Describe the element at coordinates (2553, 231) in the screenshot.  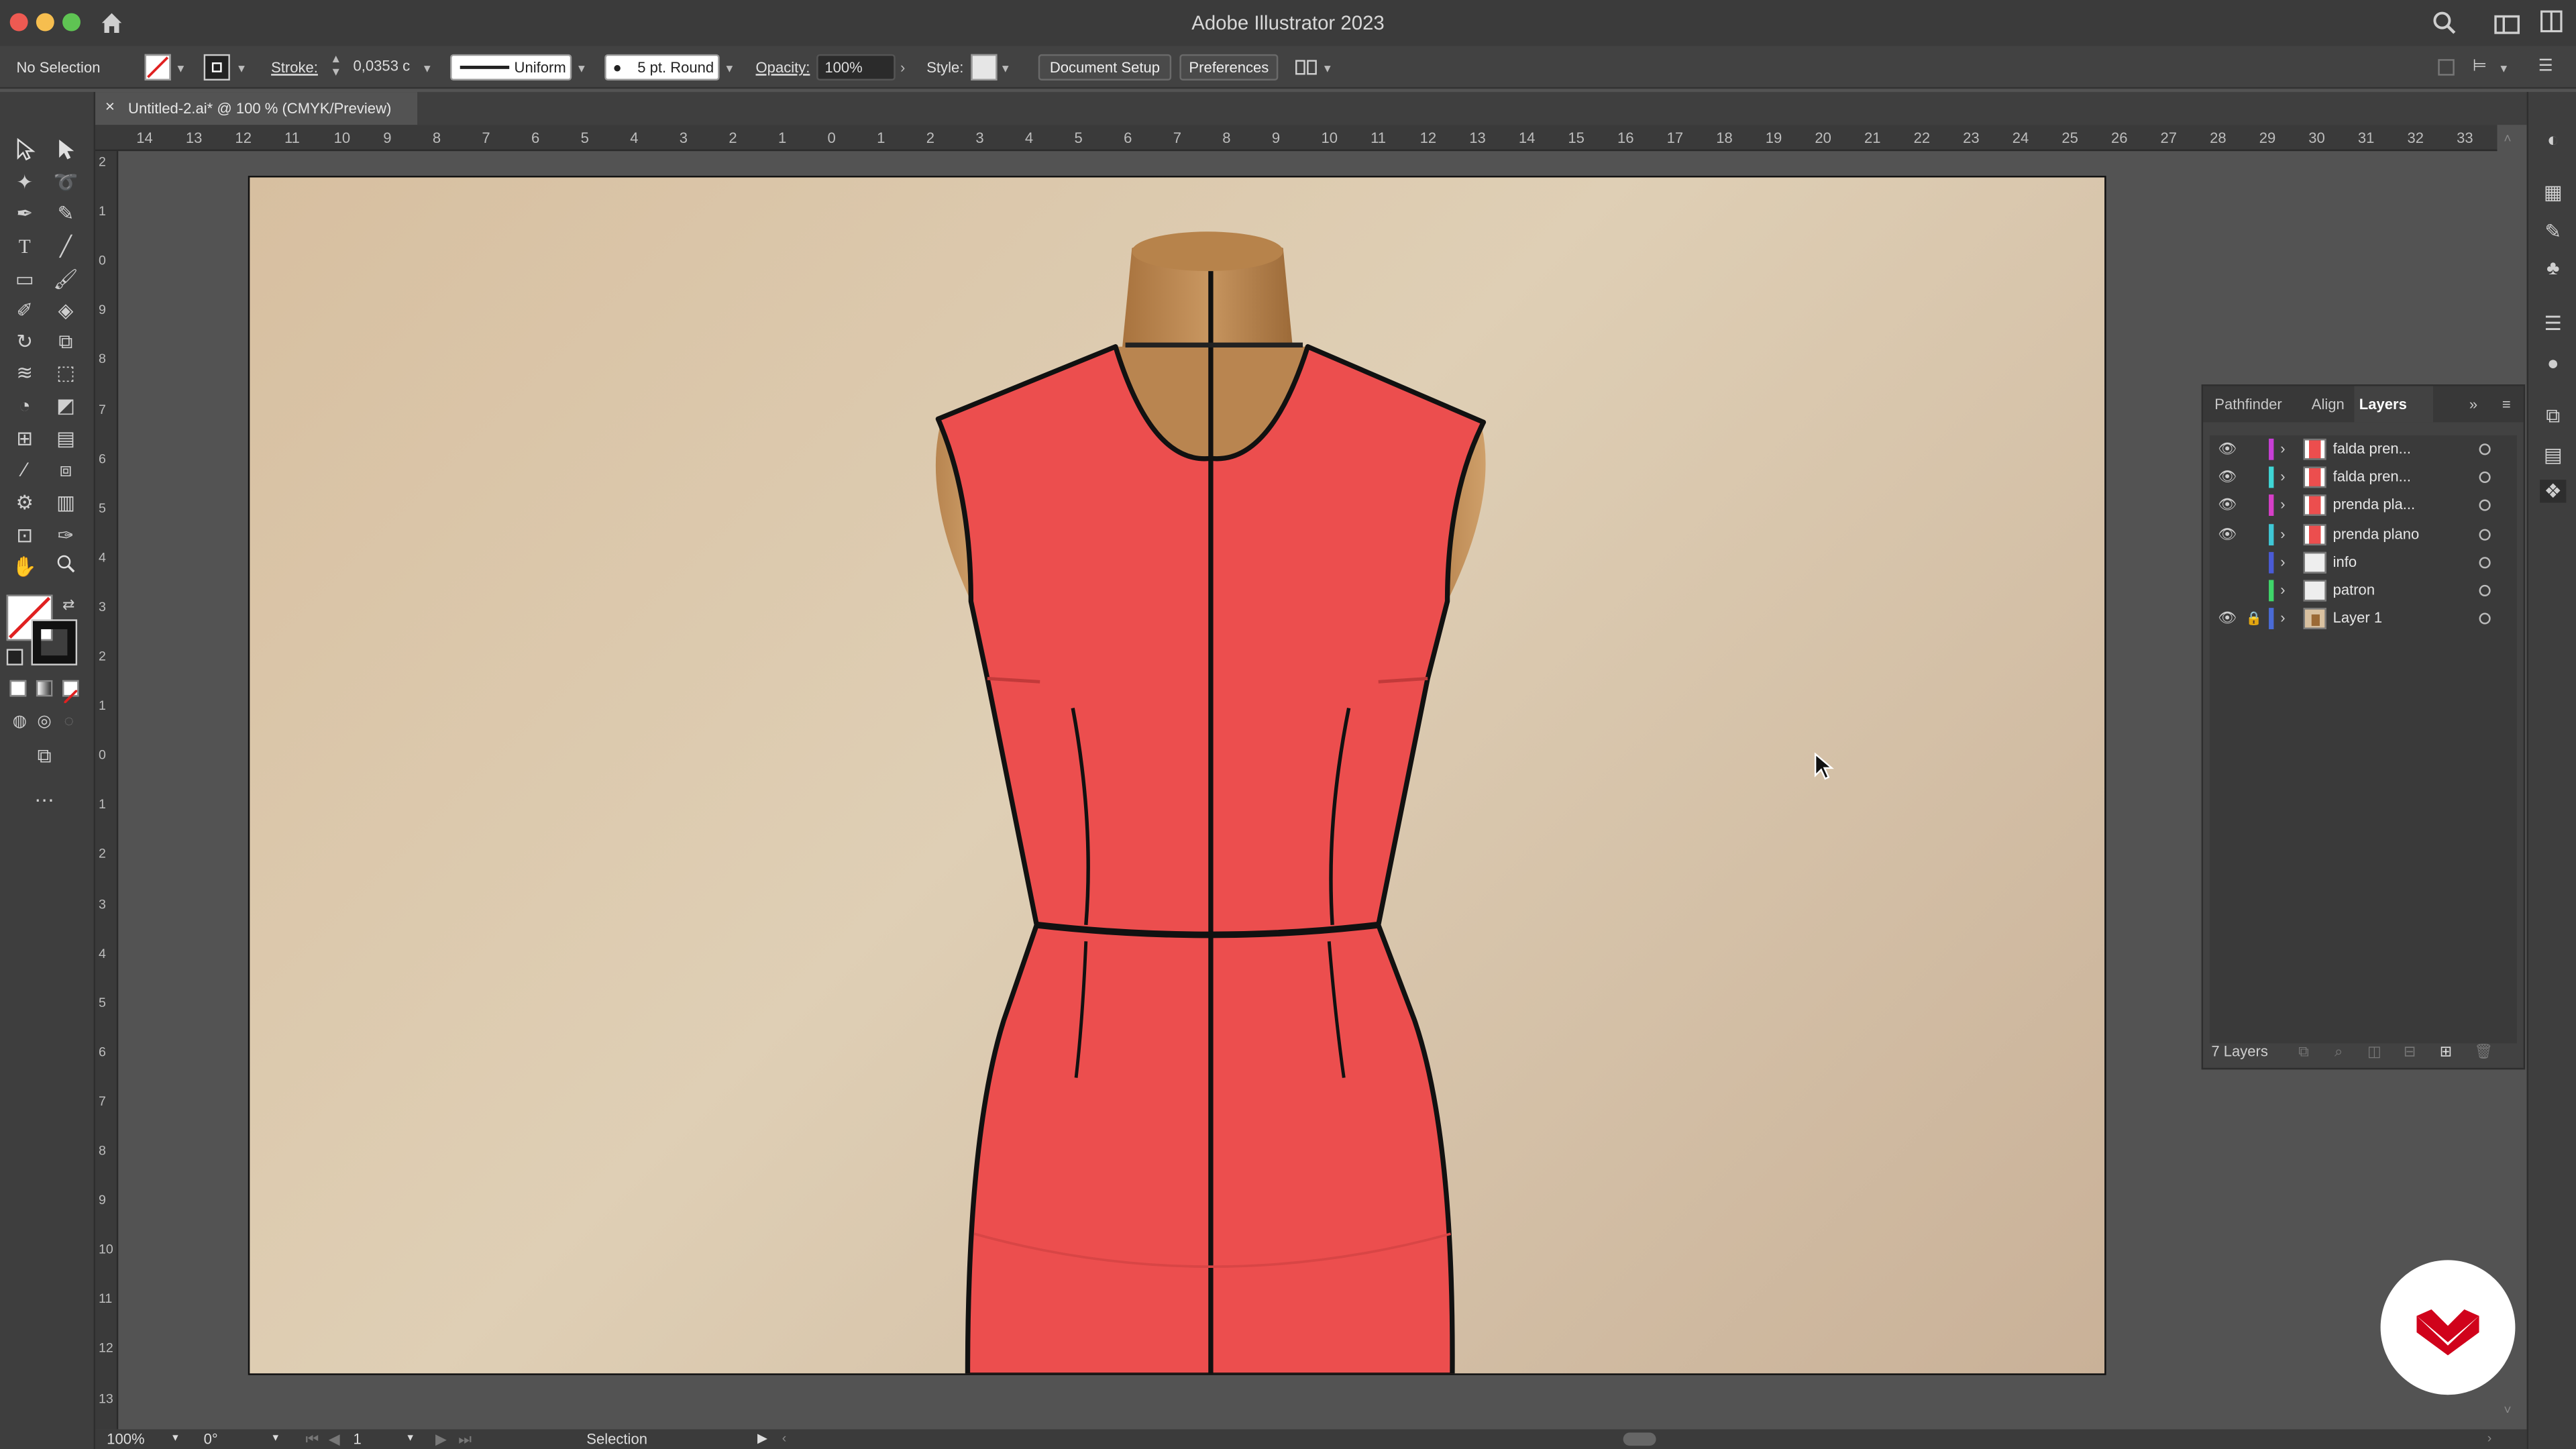
I see `brushes-icon: ✎` at that location.